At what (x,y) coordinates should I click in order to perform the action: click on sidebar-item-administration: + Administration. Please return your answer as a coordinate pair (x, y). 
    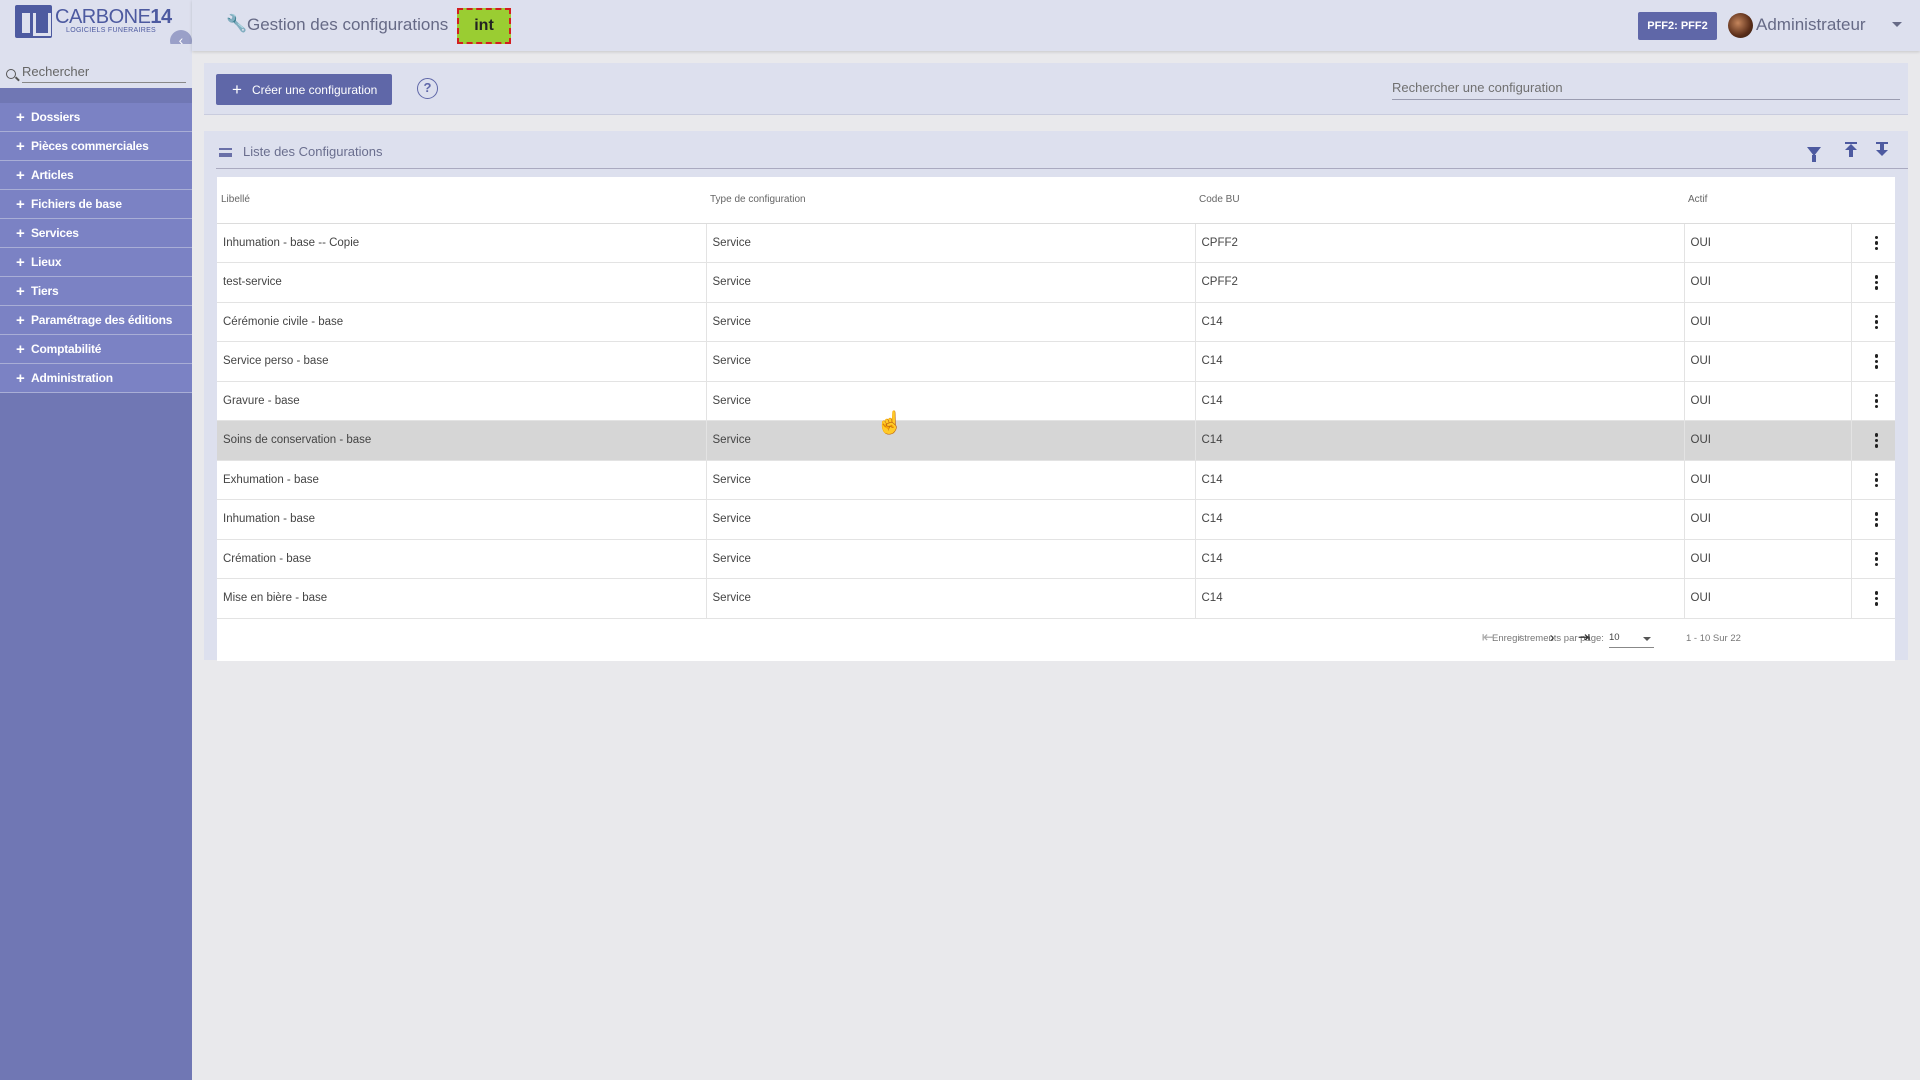
    Looking at the image, I should click on (96, 378).